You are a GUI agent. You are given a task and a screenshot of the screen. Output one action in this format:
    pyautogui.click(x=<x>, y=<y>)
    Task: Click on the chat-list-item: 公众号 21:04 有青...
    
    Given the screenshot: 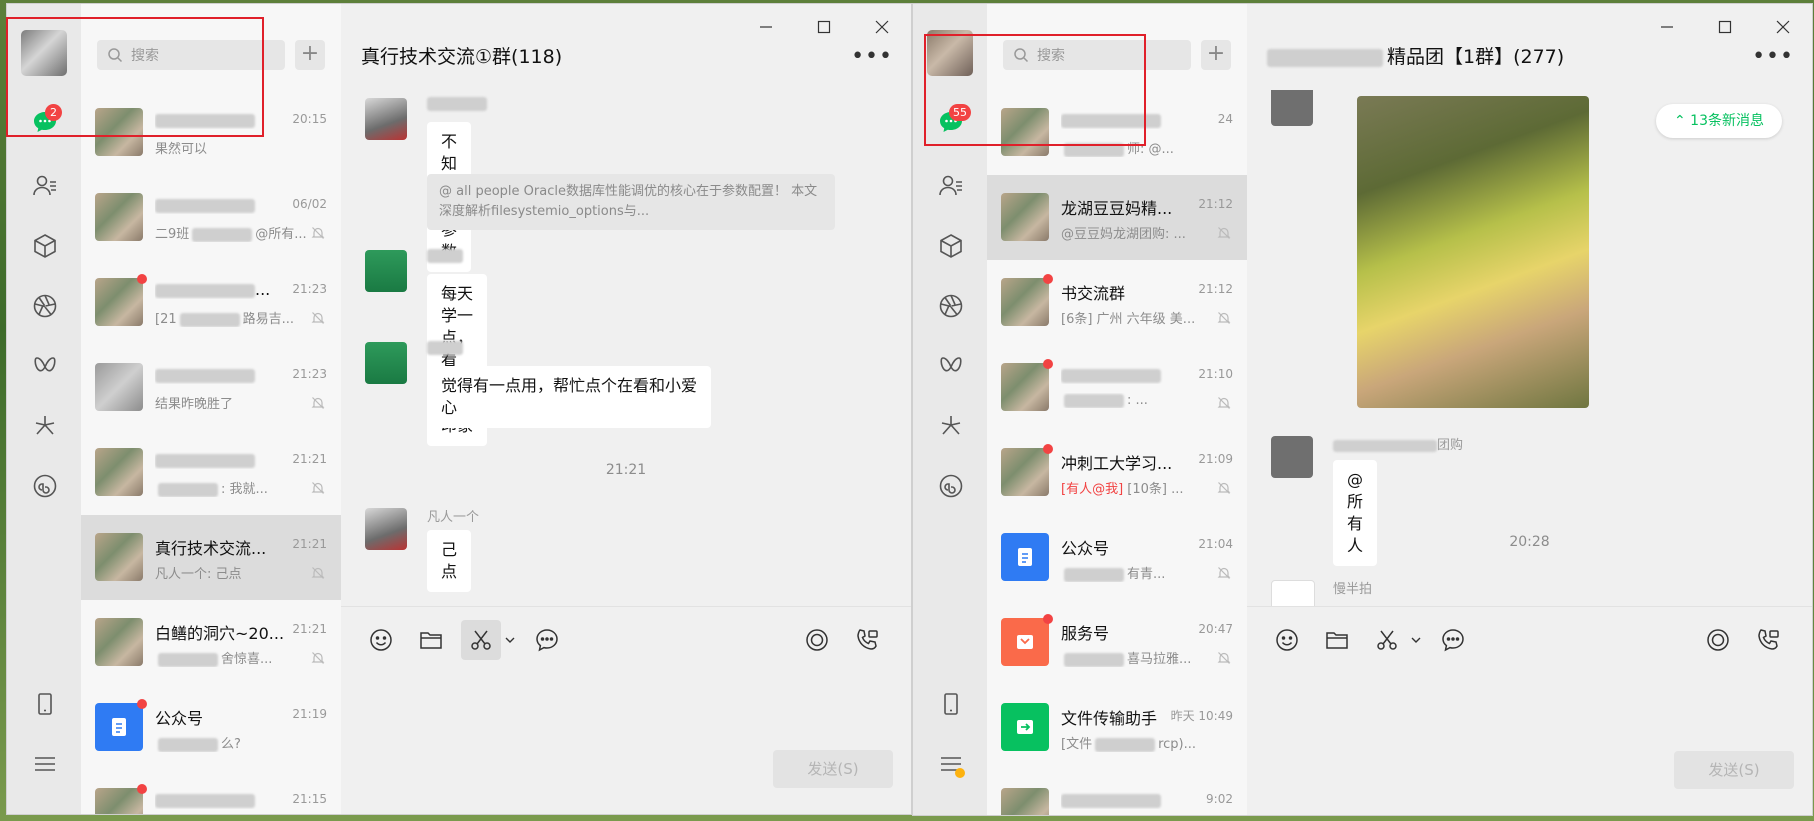 What is the action you would take?
    pyautogui.click(x=1117, y=557)
    